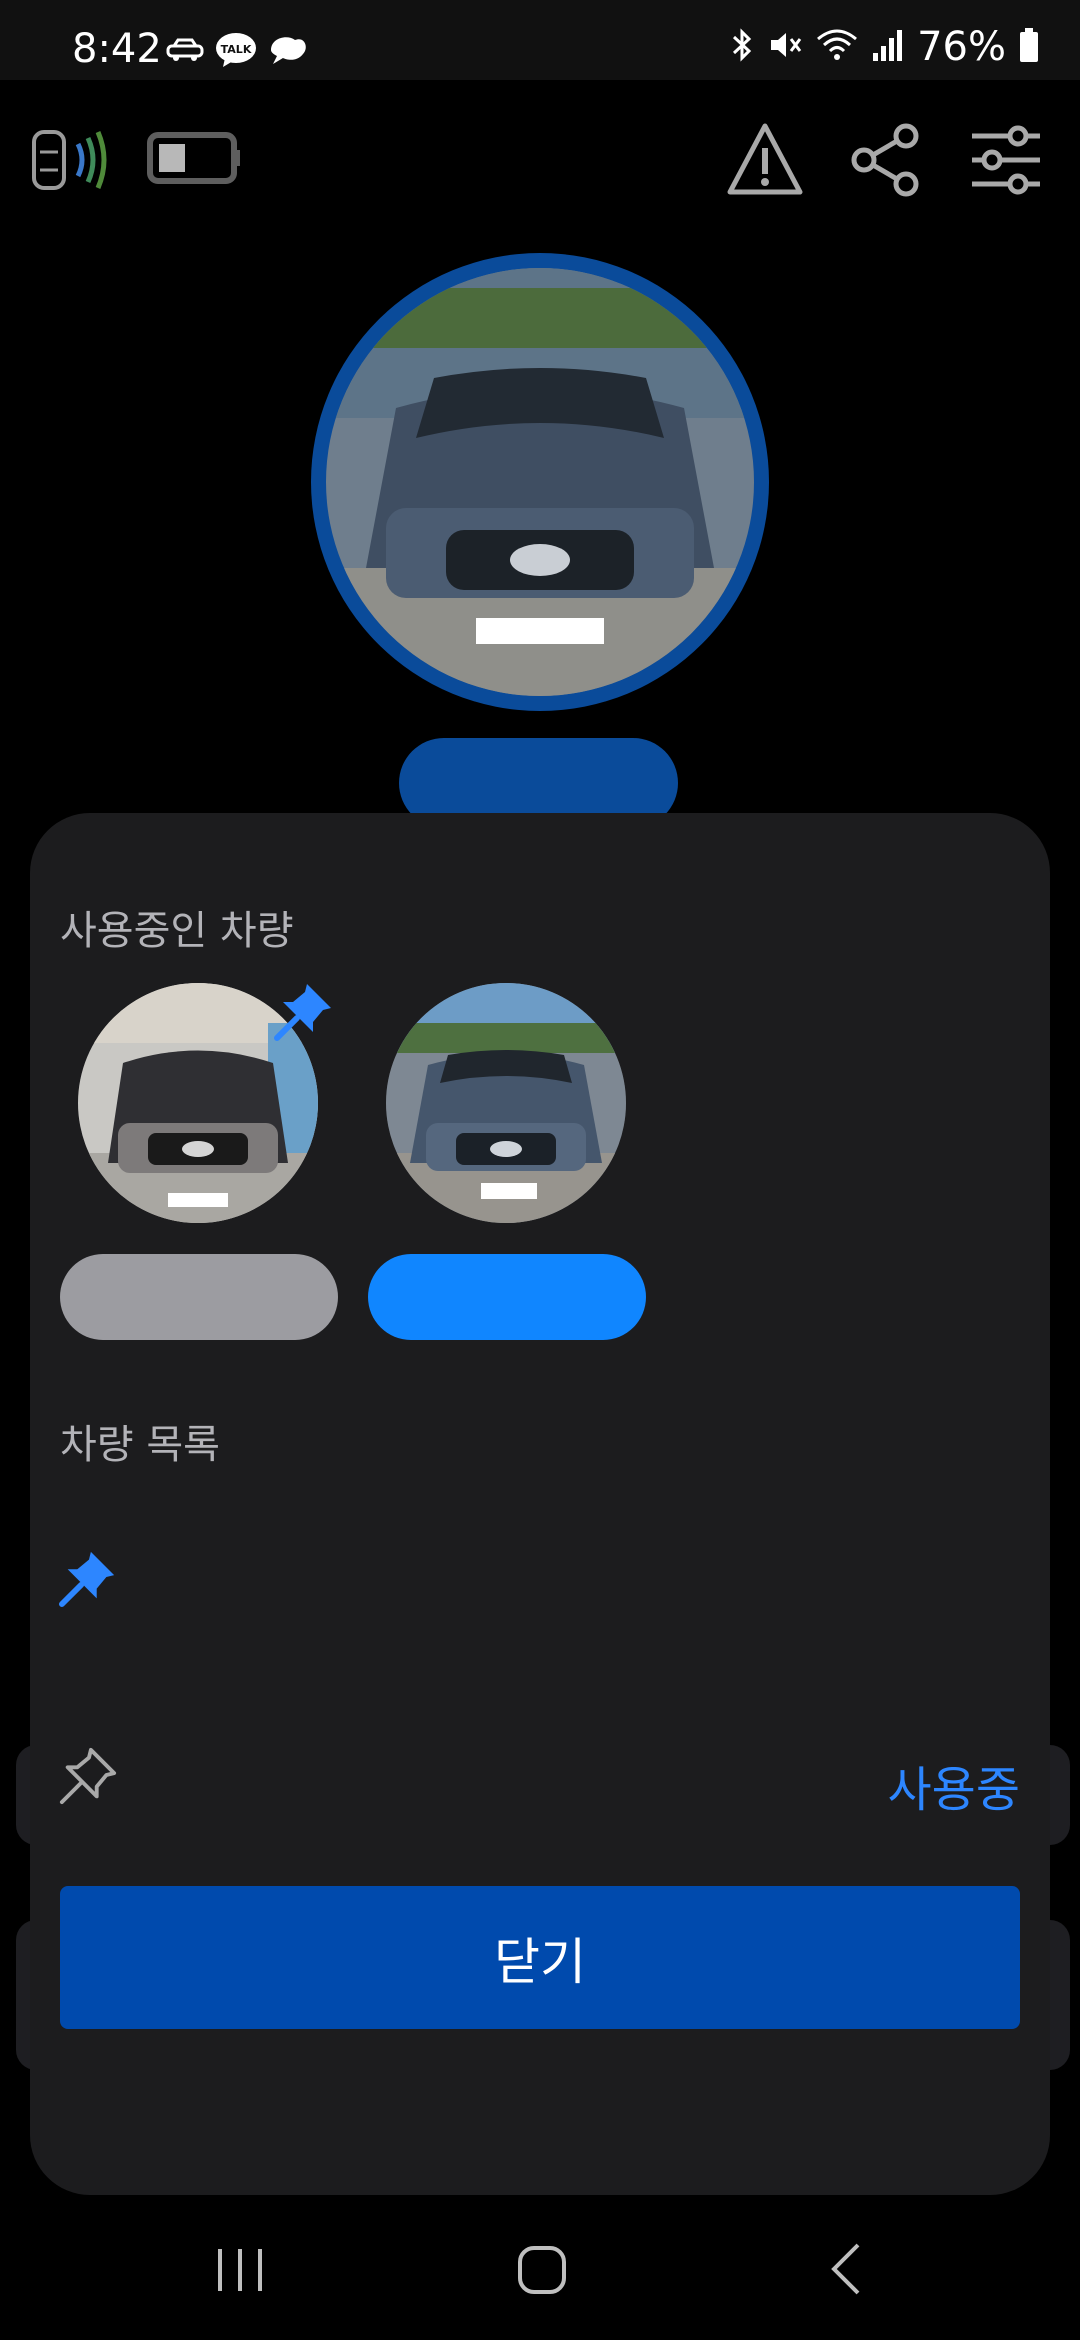 This screenshot has width=1080, height=2340. Describe the element at coordinates (540, 40) in the screenshot. I see `status-bar: 8:42 TALK 76%` at that location.